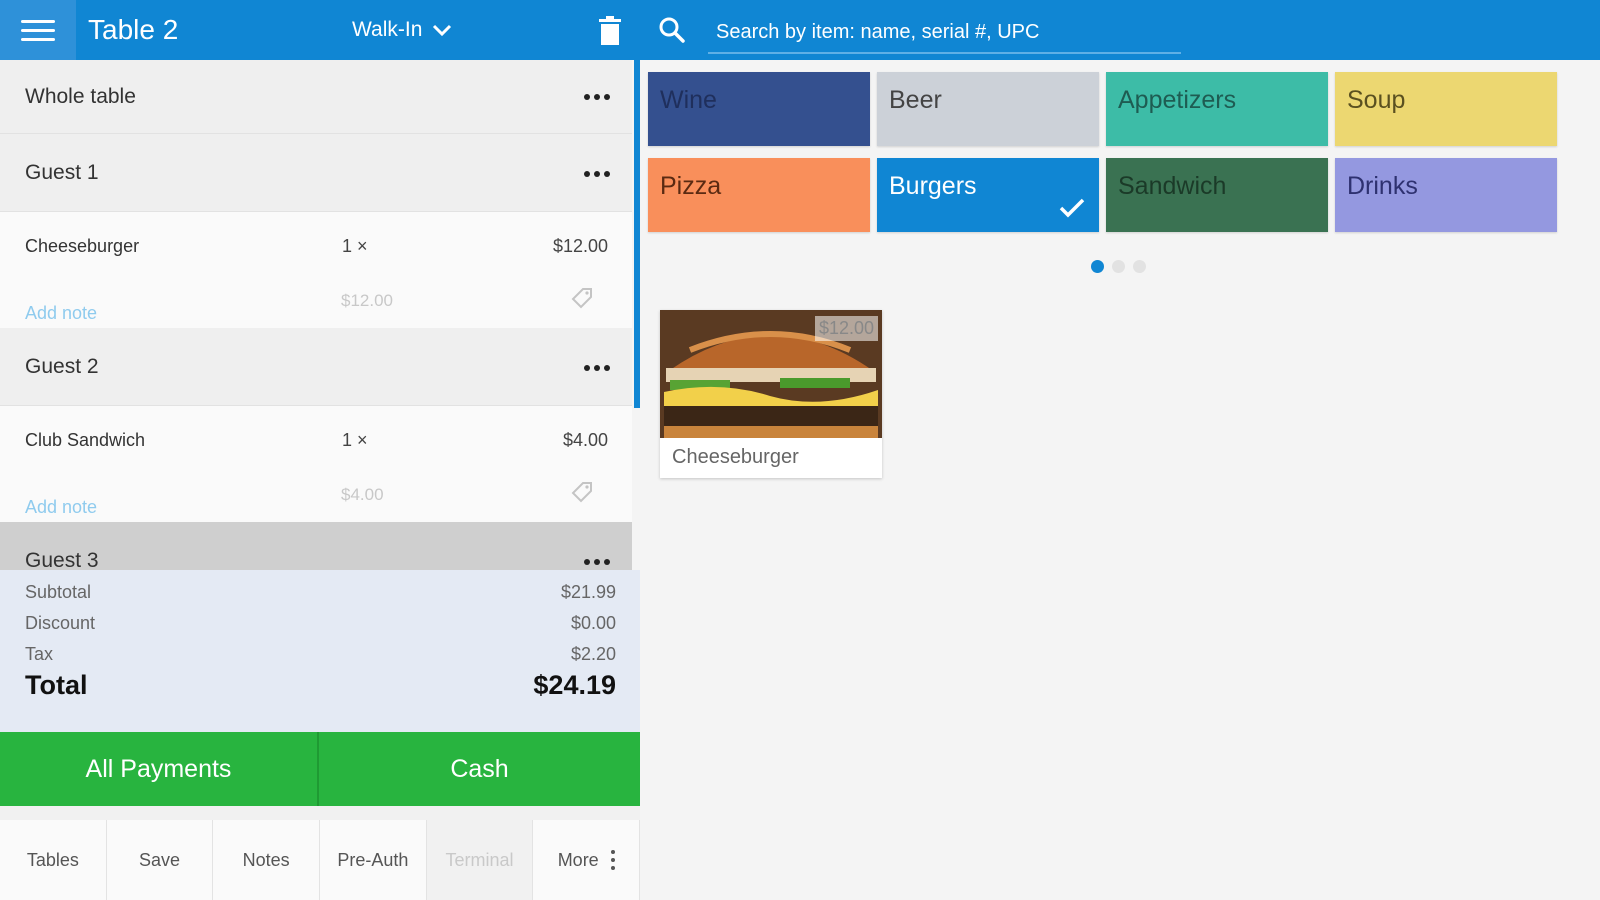  What do you see at coordinates (62, 559) in the screenshot?
I see `guest-label: Guest 3` at bounding box center [62, 559].